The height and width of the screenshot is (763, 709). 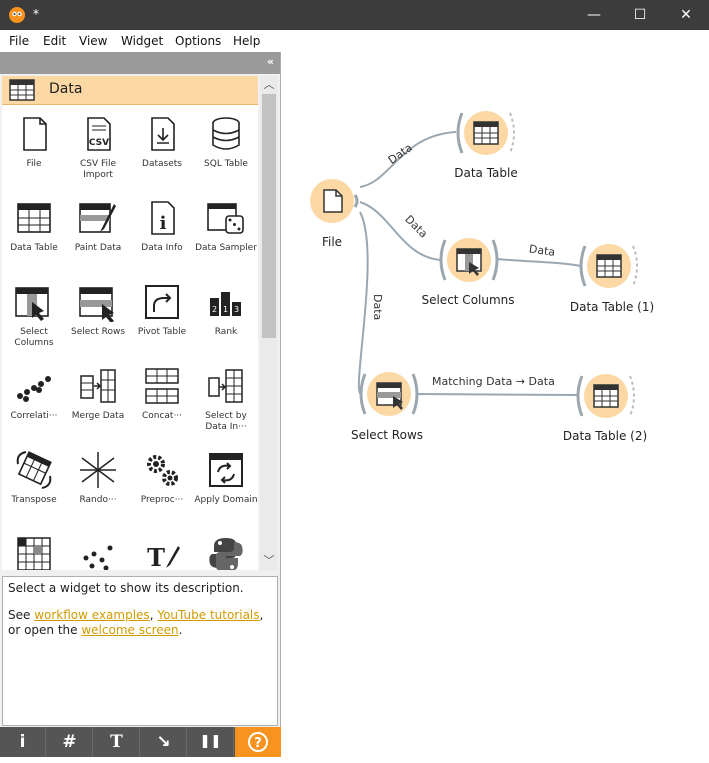 I want to click on widget-tool-rando: Rando···, so click(x=98, y=487).